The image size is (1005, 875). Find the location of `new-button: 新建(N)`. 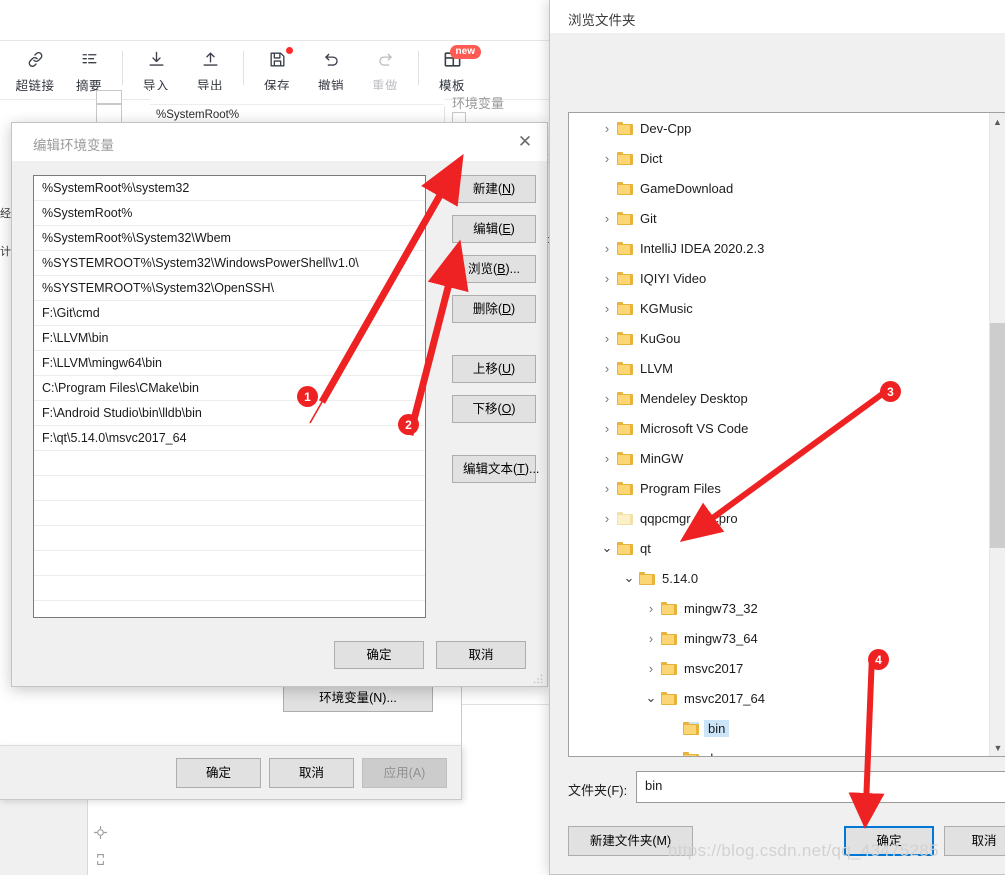

new-button: 新建(N) is located at coordinates (494, 189).